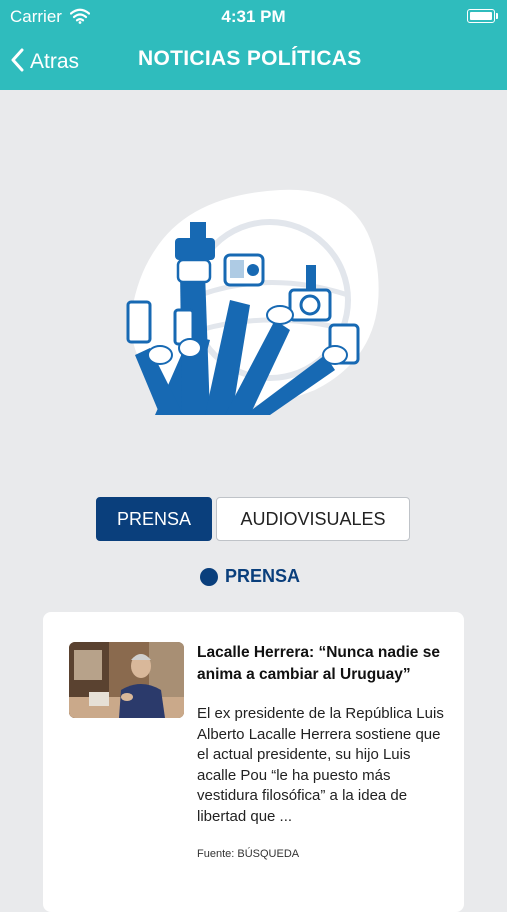  Describe the element at coordinates (248, 854) in the screenshot. I see `article-source: Fuente: BÚSQUEDA` at that location.